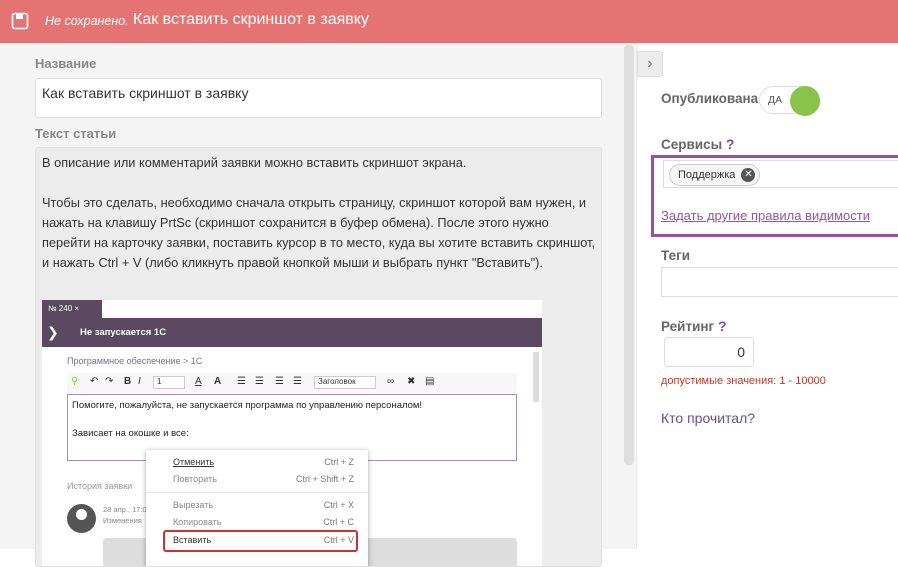 This screenshot has height=567, width=898. Describe the element at coordinates (76, 133) in the screenshot. I see `text-label: Текст статьи` at that location.